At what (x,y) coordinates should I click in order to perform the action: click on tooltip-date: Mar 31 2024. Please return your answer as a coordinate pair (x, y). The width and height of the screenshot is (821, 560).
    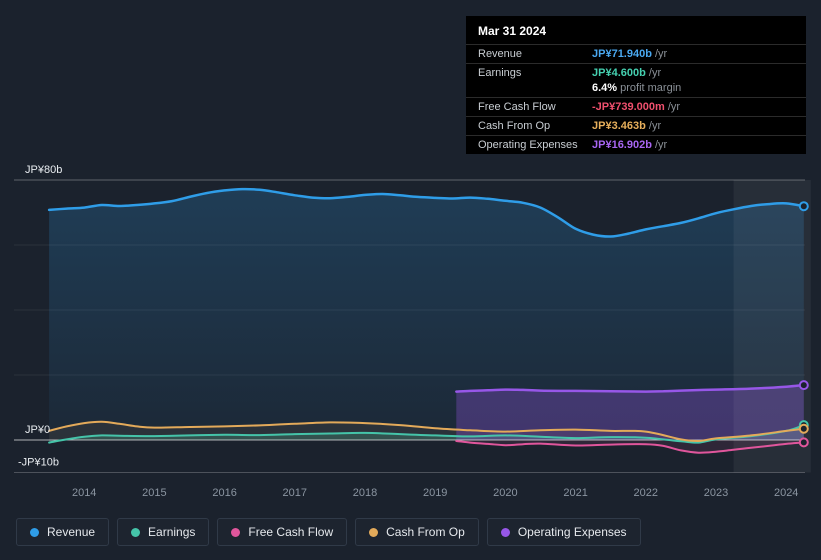
    Looking at the image, I should click on (512, 31).